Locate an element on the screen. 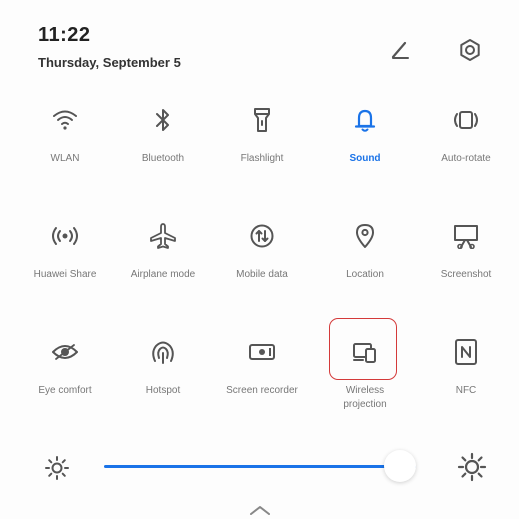  tile-auto-rotate: Auto-rotate is located at coordinates (466, 132).